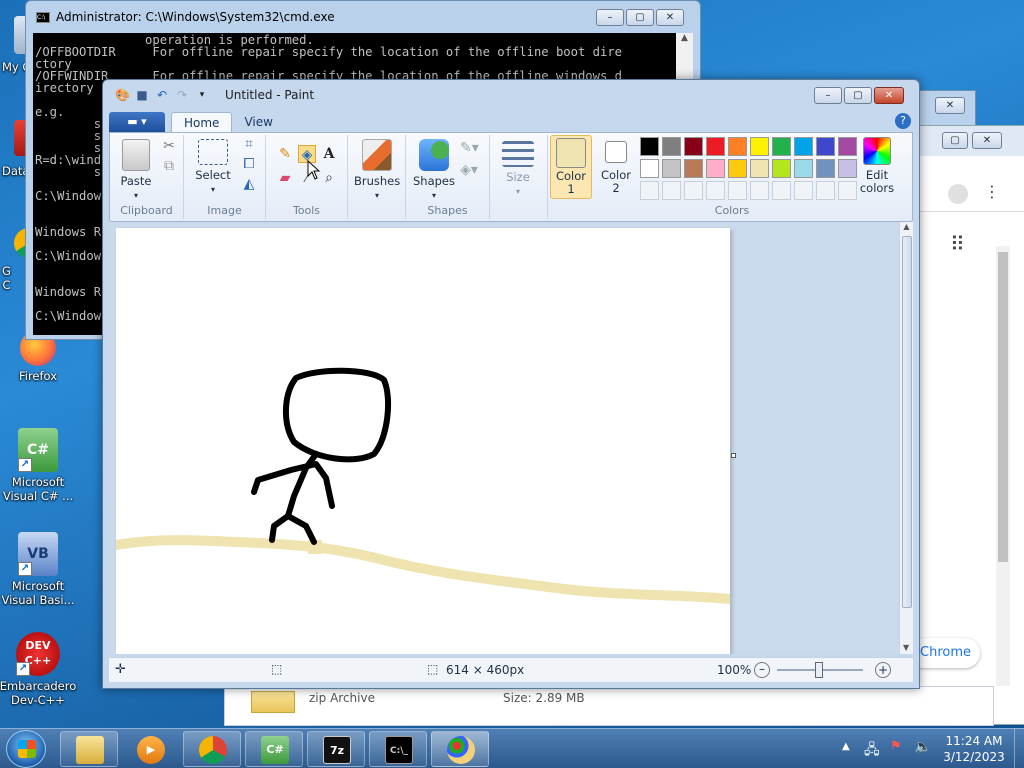 Image resolution: width=1024 pixels, height=768 pixels. What do you see at coordinates (974, 749) in the screenshot?
I see `clock: 11:24 AM 3/12/2023` at bounding box center [974, 749].